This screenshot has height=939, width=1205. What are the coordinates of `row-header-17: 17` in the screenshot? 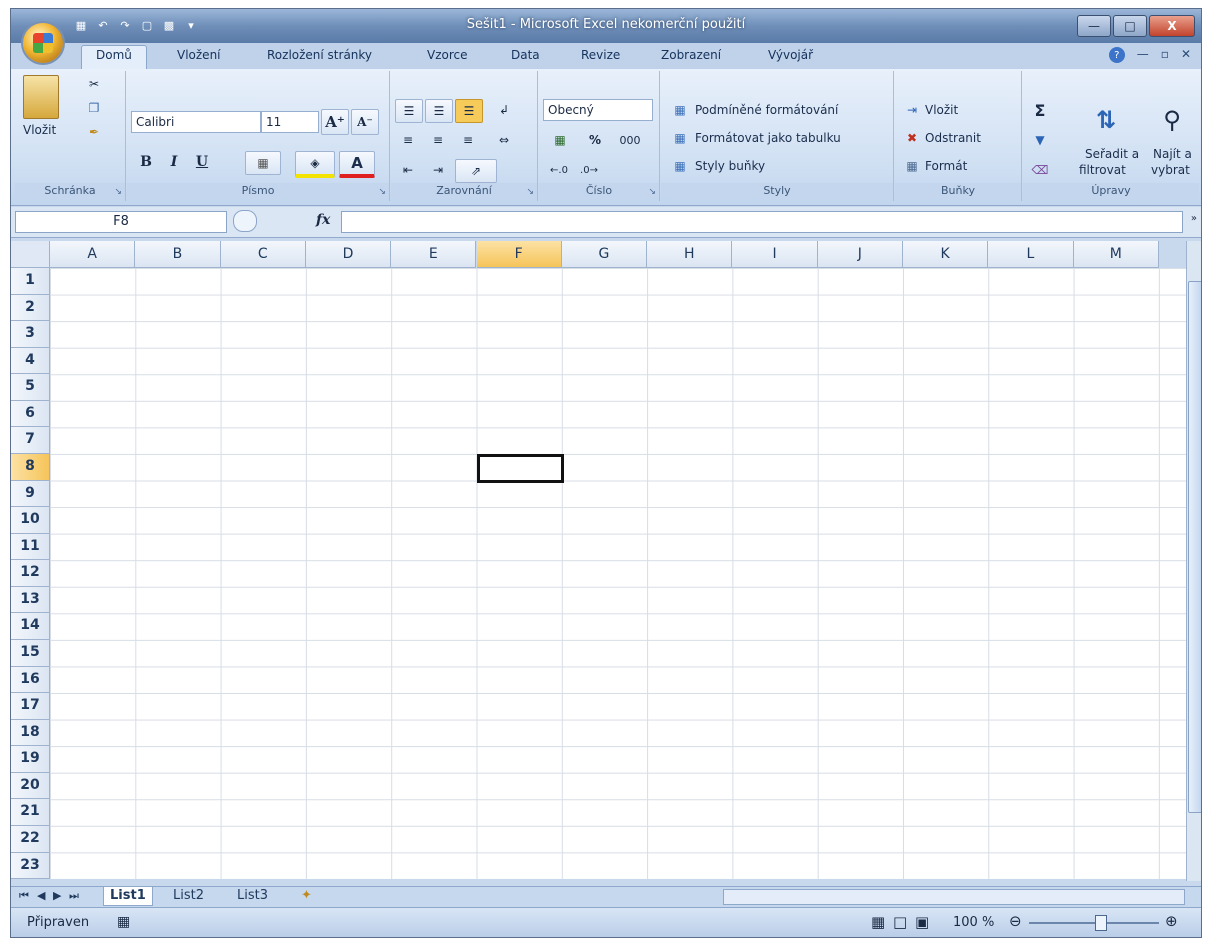 It's located at (30, 706).